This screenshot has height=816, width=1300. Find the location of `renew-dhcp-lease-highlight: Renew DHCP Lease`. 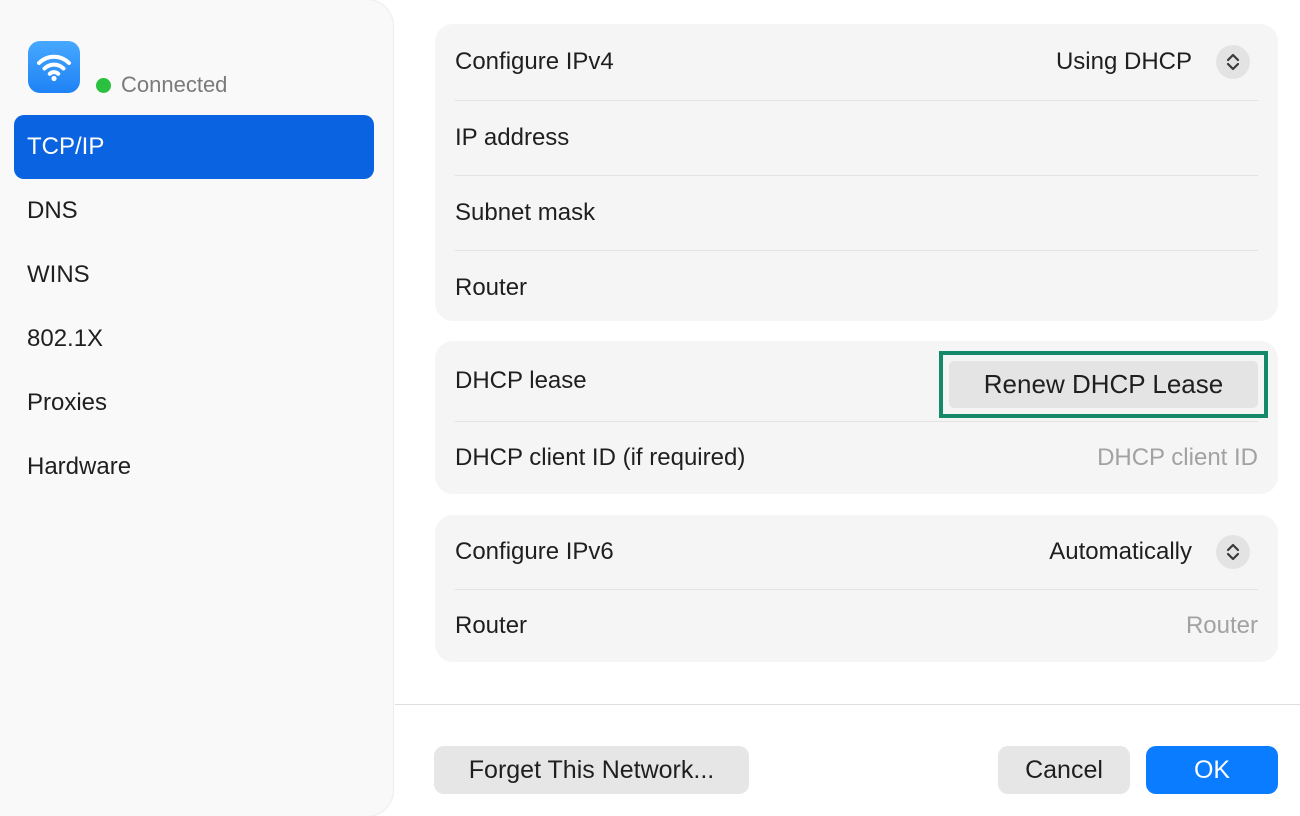

renew-dhcp-lease-highlight: Renew DHCP Lease is located at coordinates (1103, 384).